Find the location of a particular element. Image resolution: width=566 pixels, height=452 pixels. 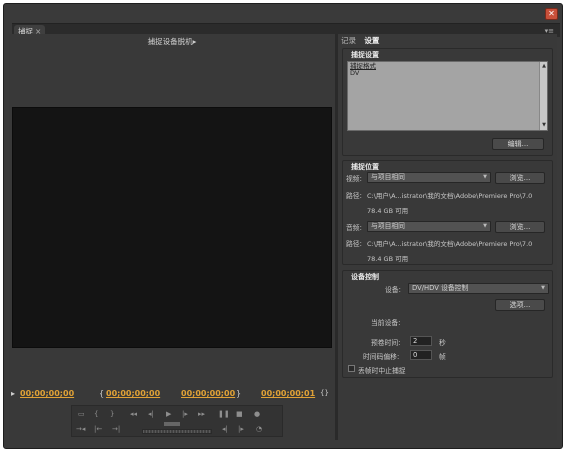

go-to-in-icon: { is located at coordinates (96, 414).